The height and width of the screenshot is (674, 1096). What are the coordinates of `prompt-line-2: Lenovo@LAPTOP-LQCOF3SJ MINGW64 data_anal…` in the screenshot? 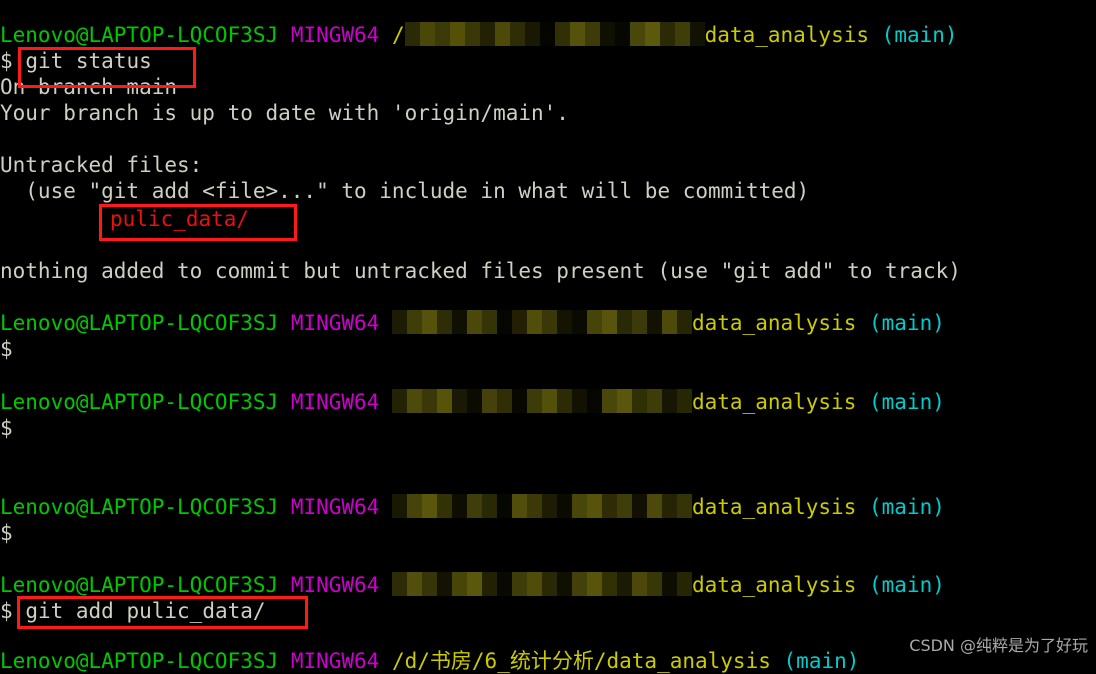 It's located at (472, 323).